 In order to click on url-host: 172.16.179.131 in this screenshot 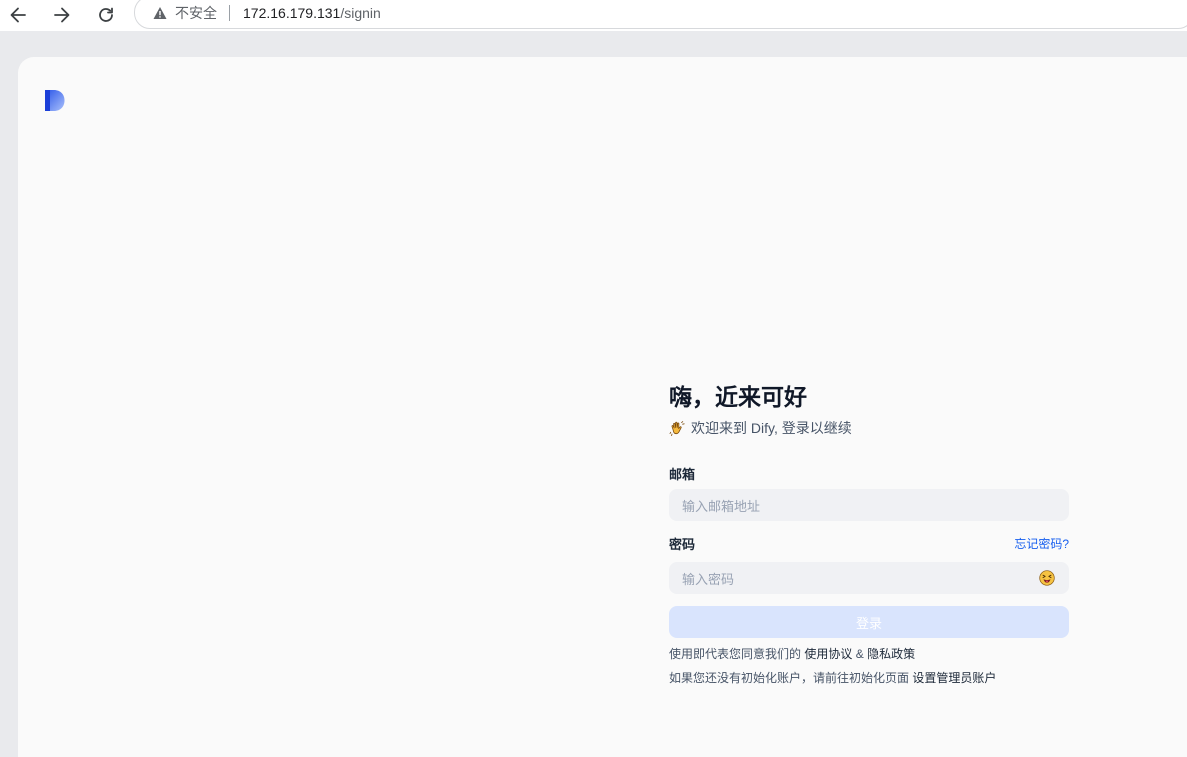, I will do `click(292, 12)`.